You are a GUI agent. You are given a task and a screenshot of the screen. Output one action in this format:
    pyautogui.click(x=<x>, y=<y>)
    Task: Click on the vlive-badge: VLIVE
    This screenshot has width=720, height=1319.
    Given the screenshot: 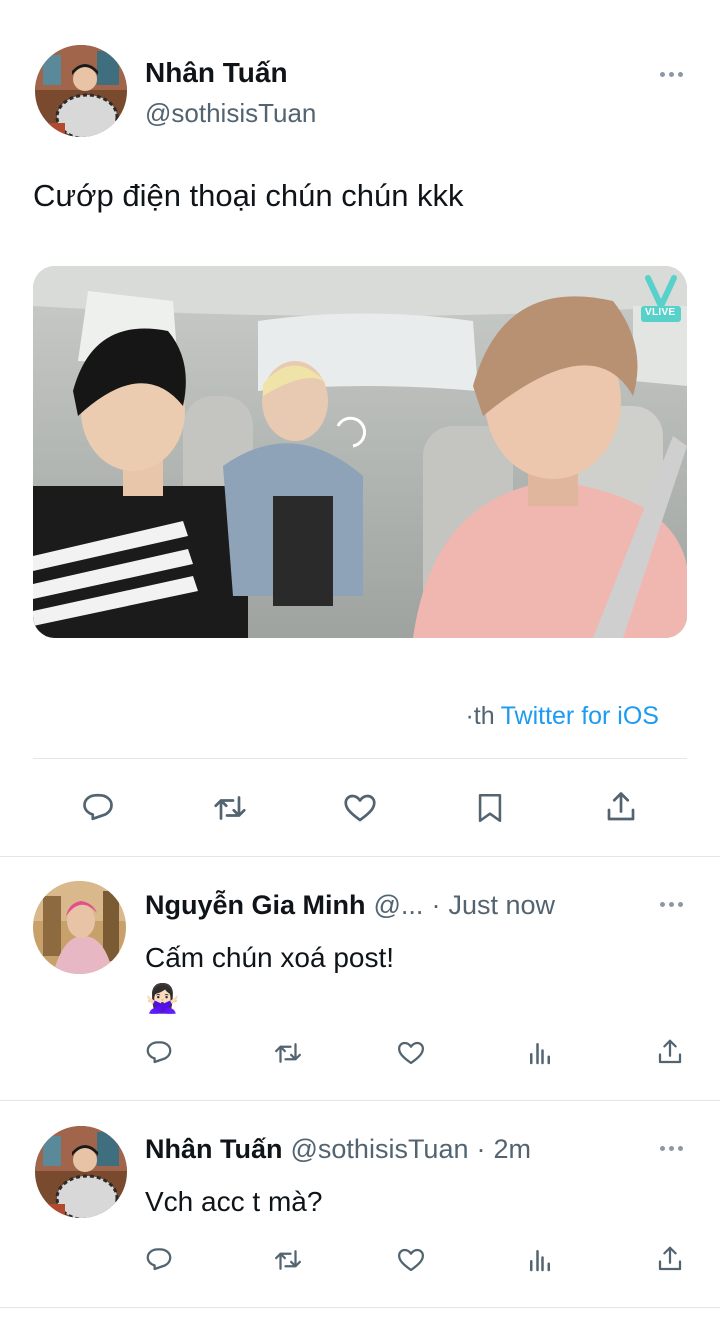 What is the action you would take?
    pyautogui.click(x=660, y=312)
    